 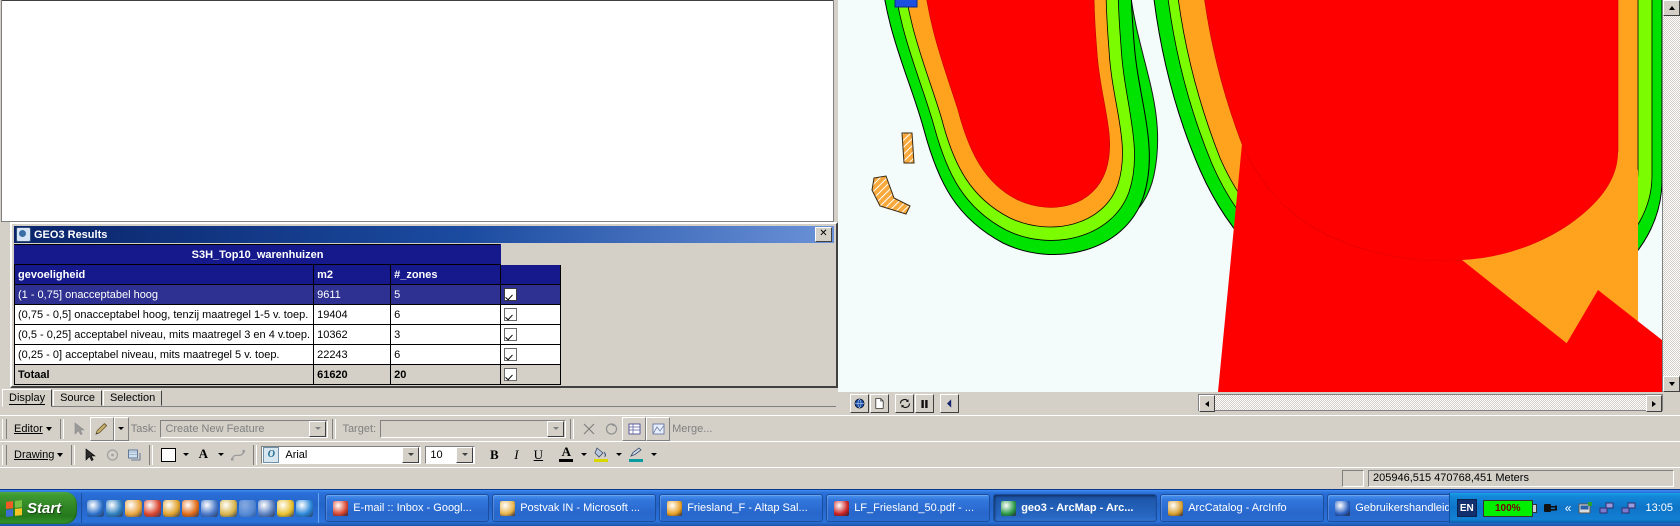 I want to click on ie-icon, so click(x=305, y=508).